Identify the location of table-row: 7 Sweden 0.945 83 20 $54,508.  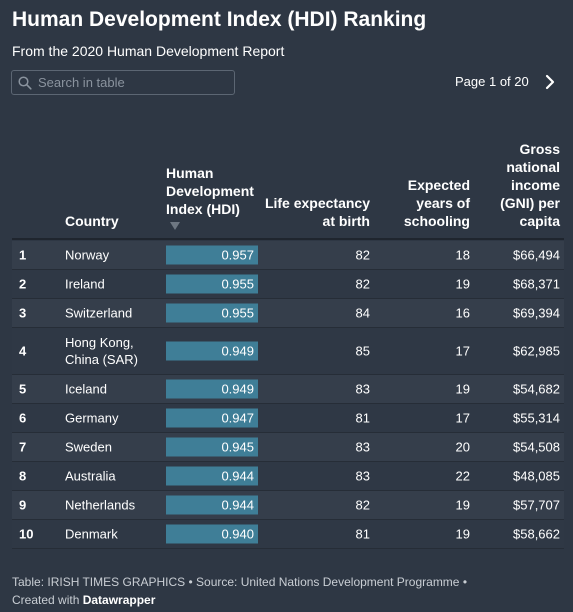
(288, 447).